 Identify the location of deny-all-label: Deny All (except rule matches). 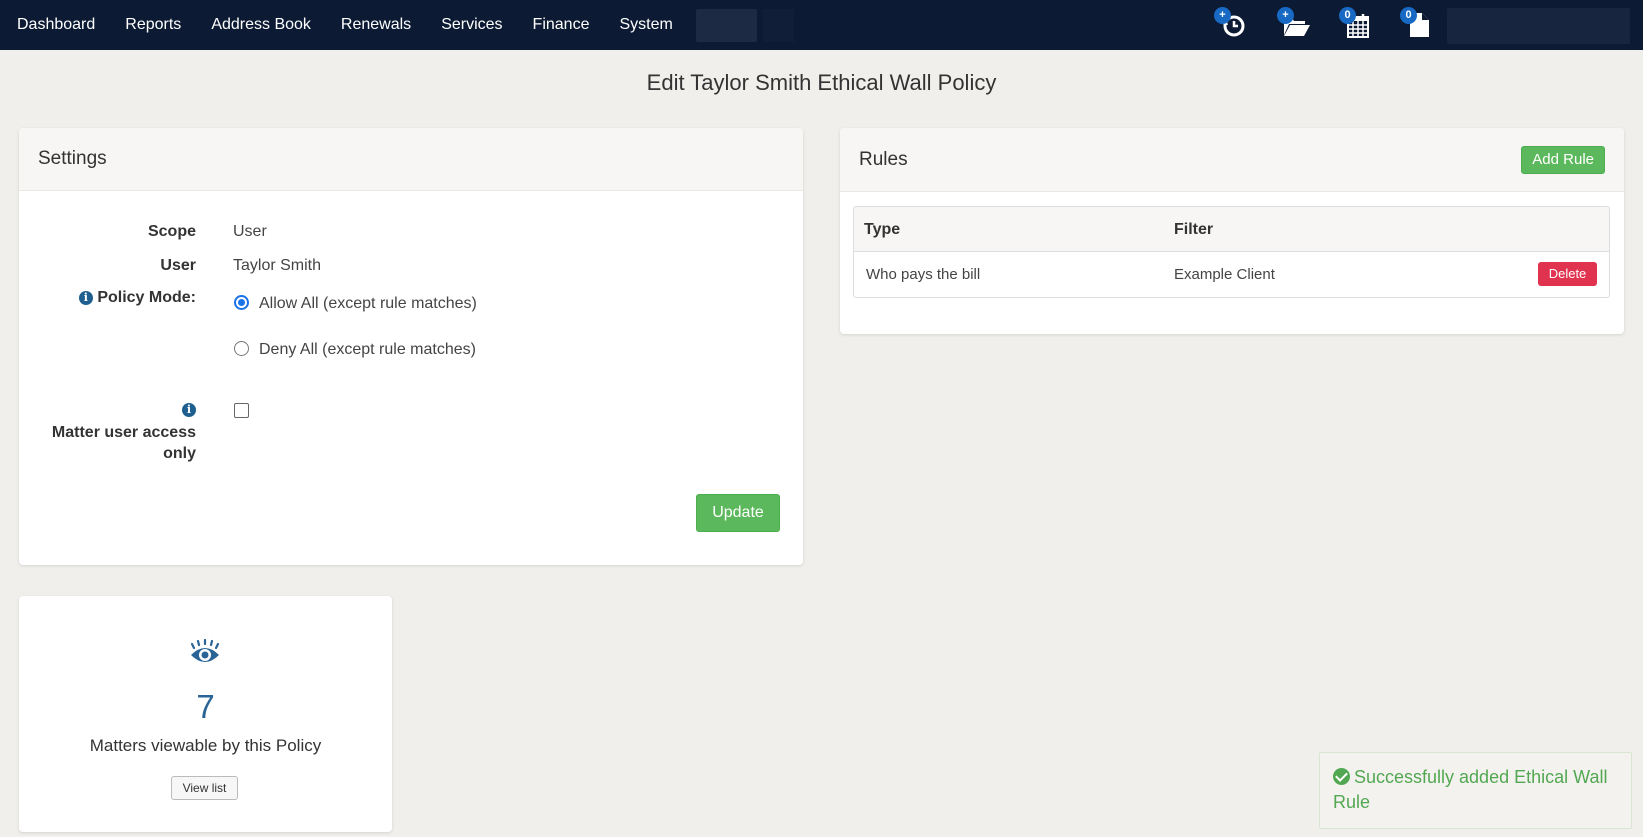
(367, 350).